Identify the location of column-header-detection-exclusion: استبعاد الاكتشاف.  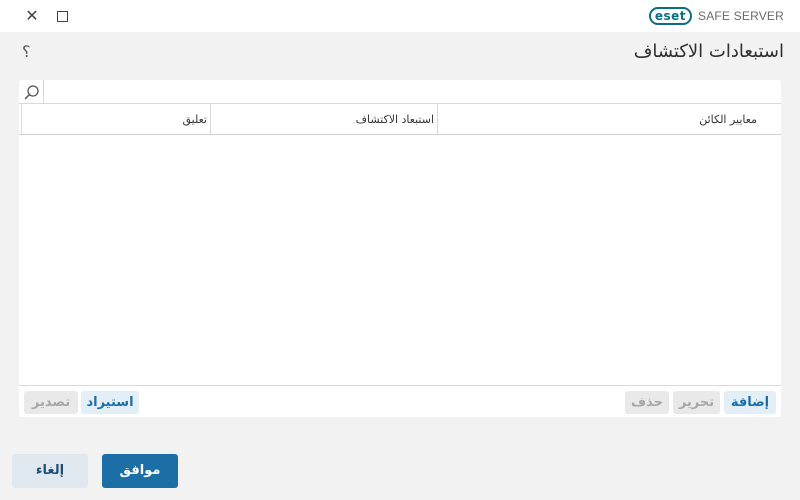
(324, 119).